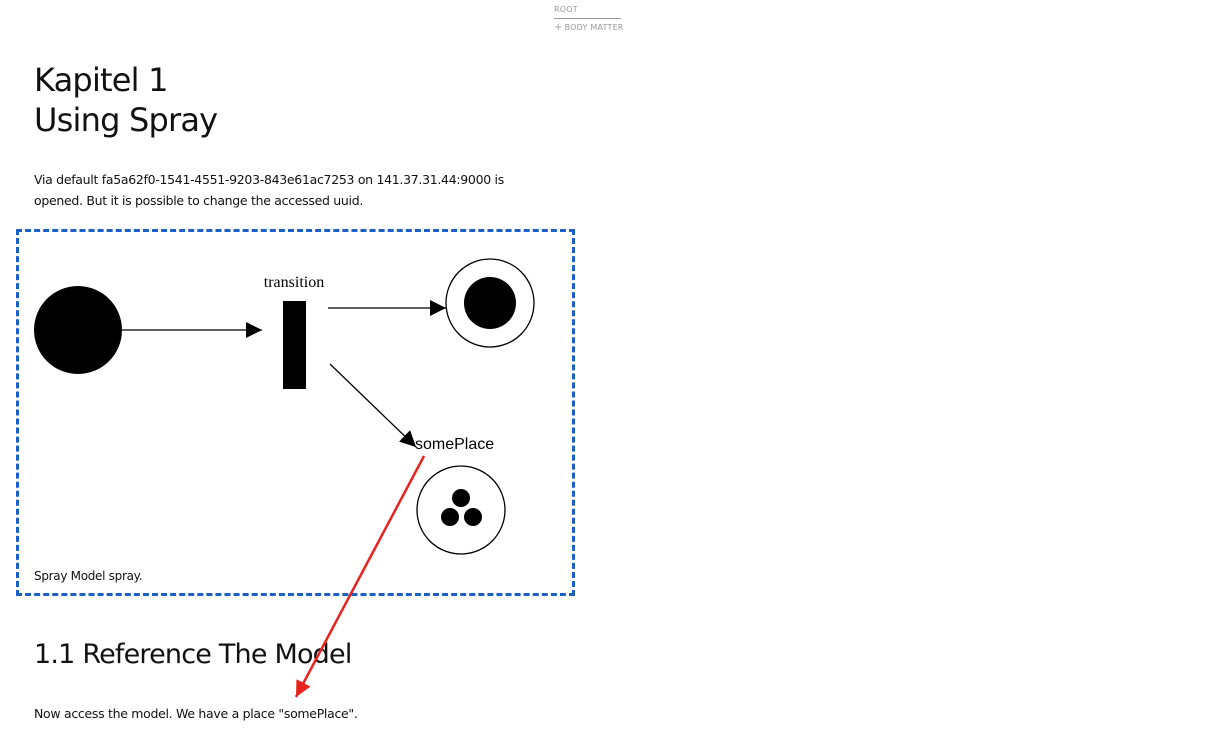 This screenshot has height=730, width=1212. Describe the element at coordinates (454, 444) in the screenshot. I see `someplace-label: somePlace` at that location.